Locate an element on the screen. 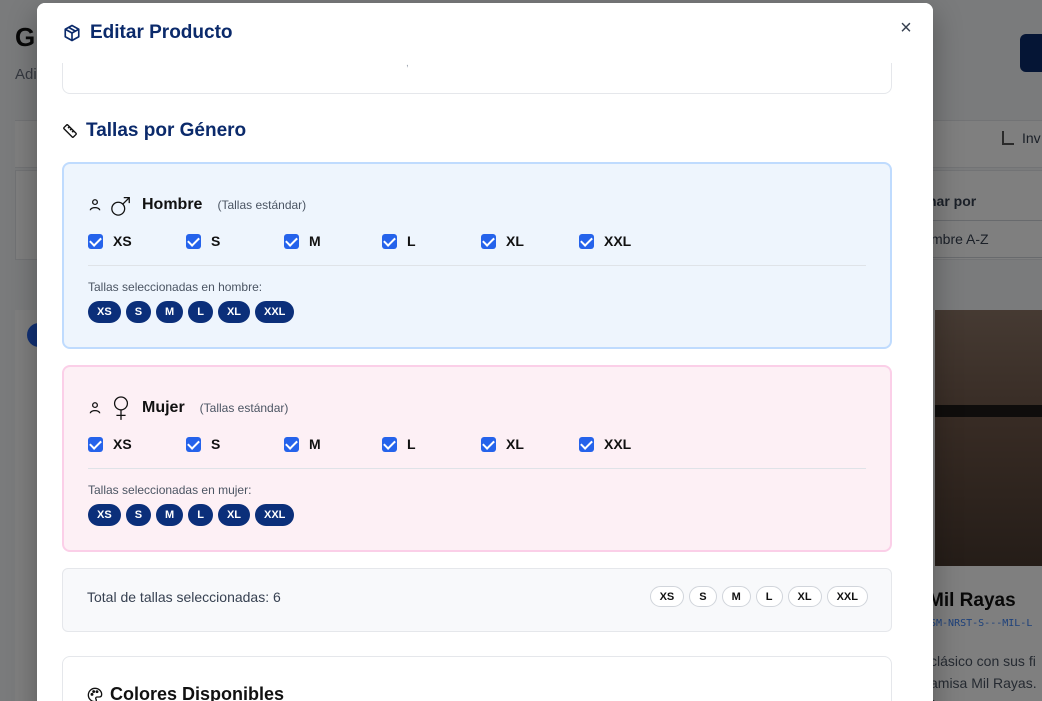 This screenshot has width=1042, height=701. package-icon is located at coordinates (72, 33).